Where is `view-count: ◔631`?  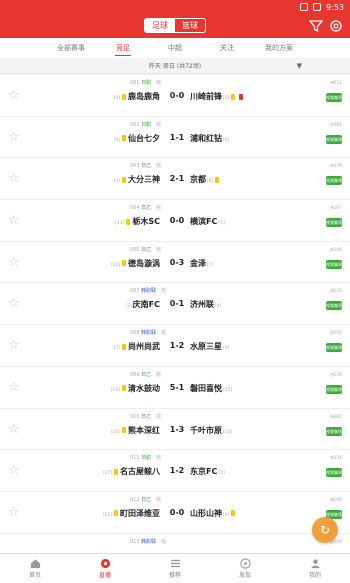
view-count: ◔631 is located at coordinates (335, 83).